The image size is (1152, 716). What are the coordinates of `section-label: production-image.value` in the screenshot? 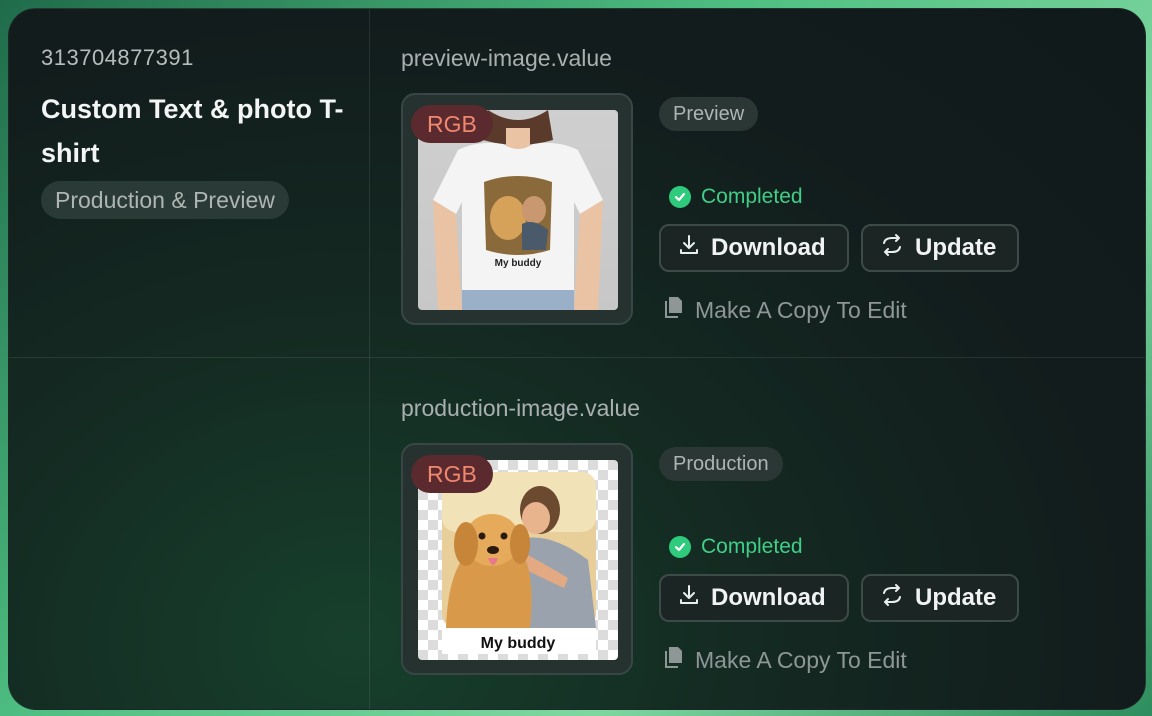 It's located at (521, 408).